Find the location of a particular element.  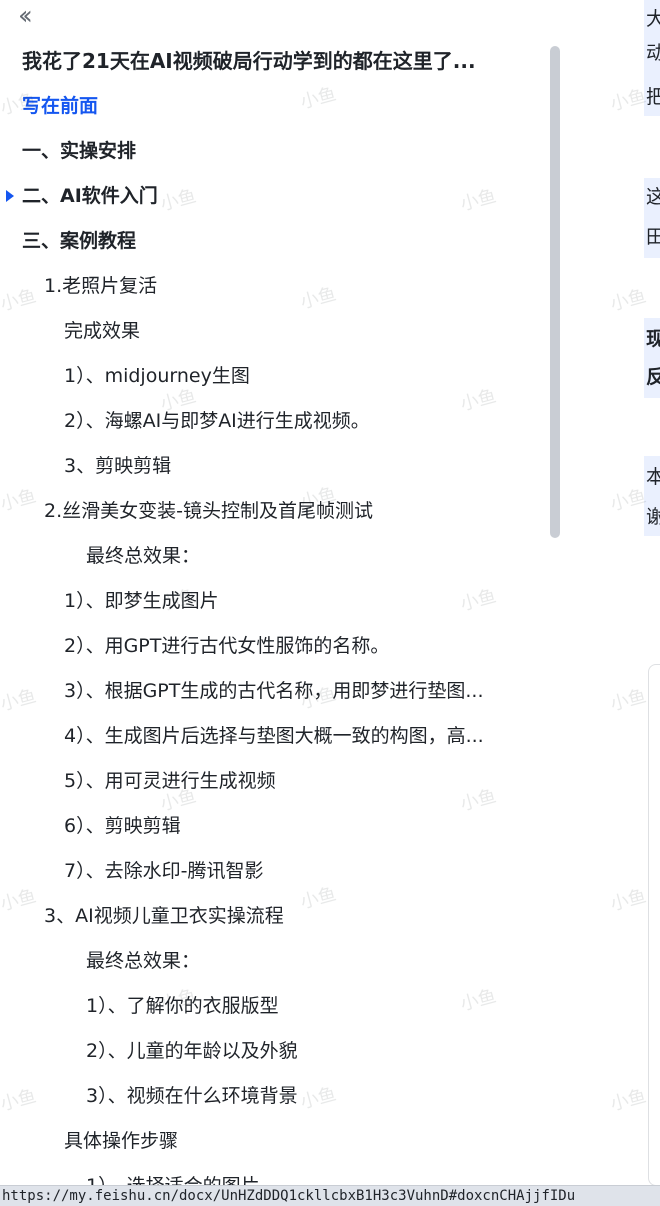

toc-item: 完成效果 is located at coordinates (297, 331).